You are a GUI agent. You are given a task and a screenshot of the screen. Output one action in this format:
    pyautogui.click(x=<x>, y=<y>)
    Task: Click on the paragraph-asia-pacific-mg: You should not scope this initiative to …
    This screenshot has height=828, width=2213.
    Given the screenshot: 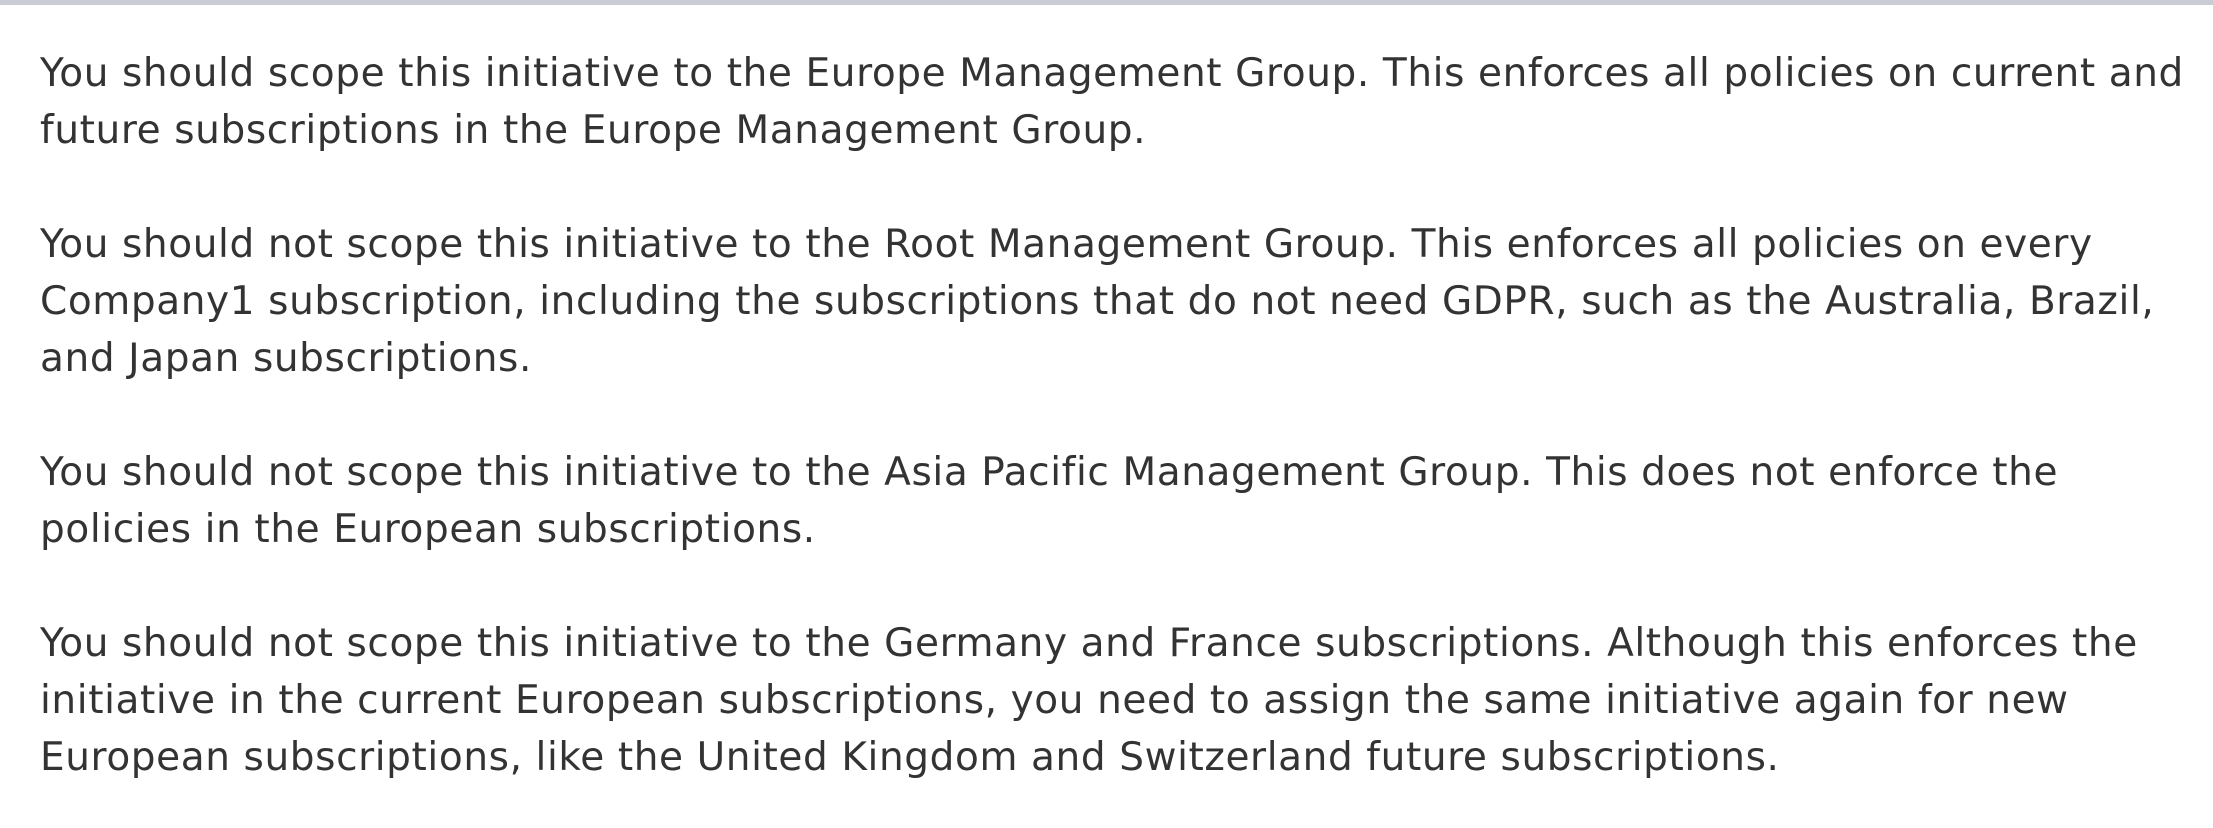 What is the action you would take?
    pyautogui.click(x=1049, y=501)
    